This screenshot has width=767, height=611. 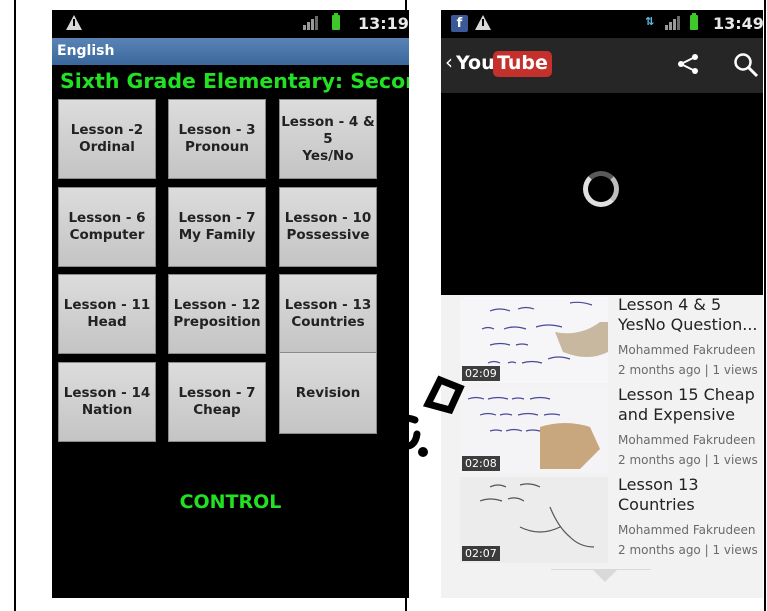 I want to click on app-title: English, so click(x=86, y=51).